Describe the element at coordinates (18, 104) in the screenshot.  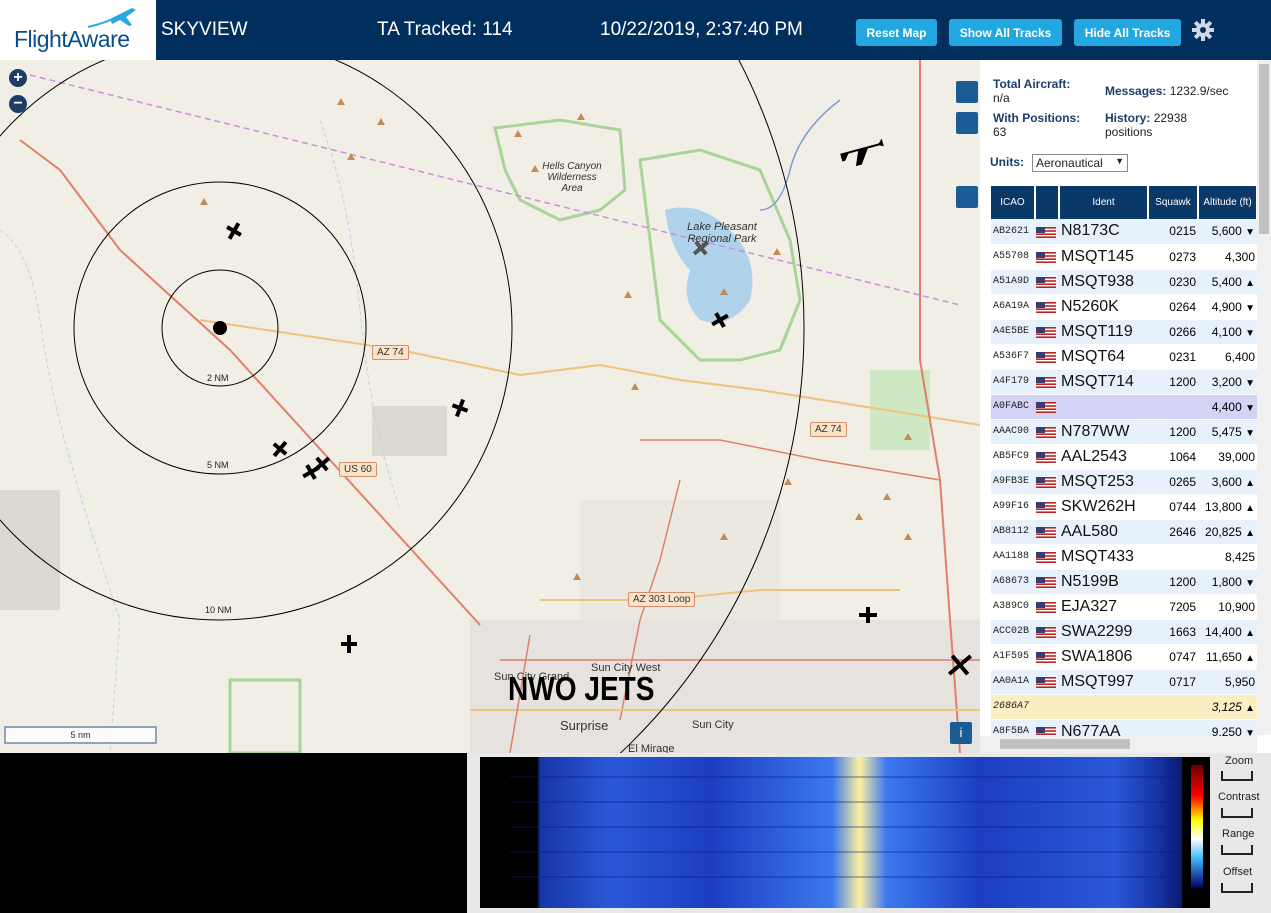
I see `zoom-out-button: −` at that location.